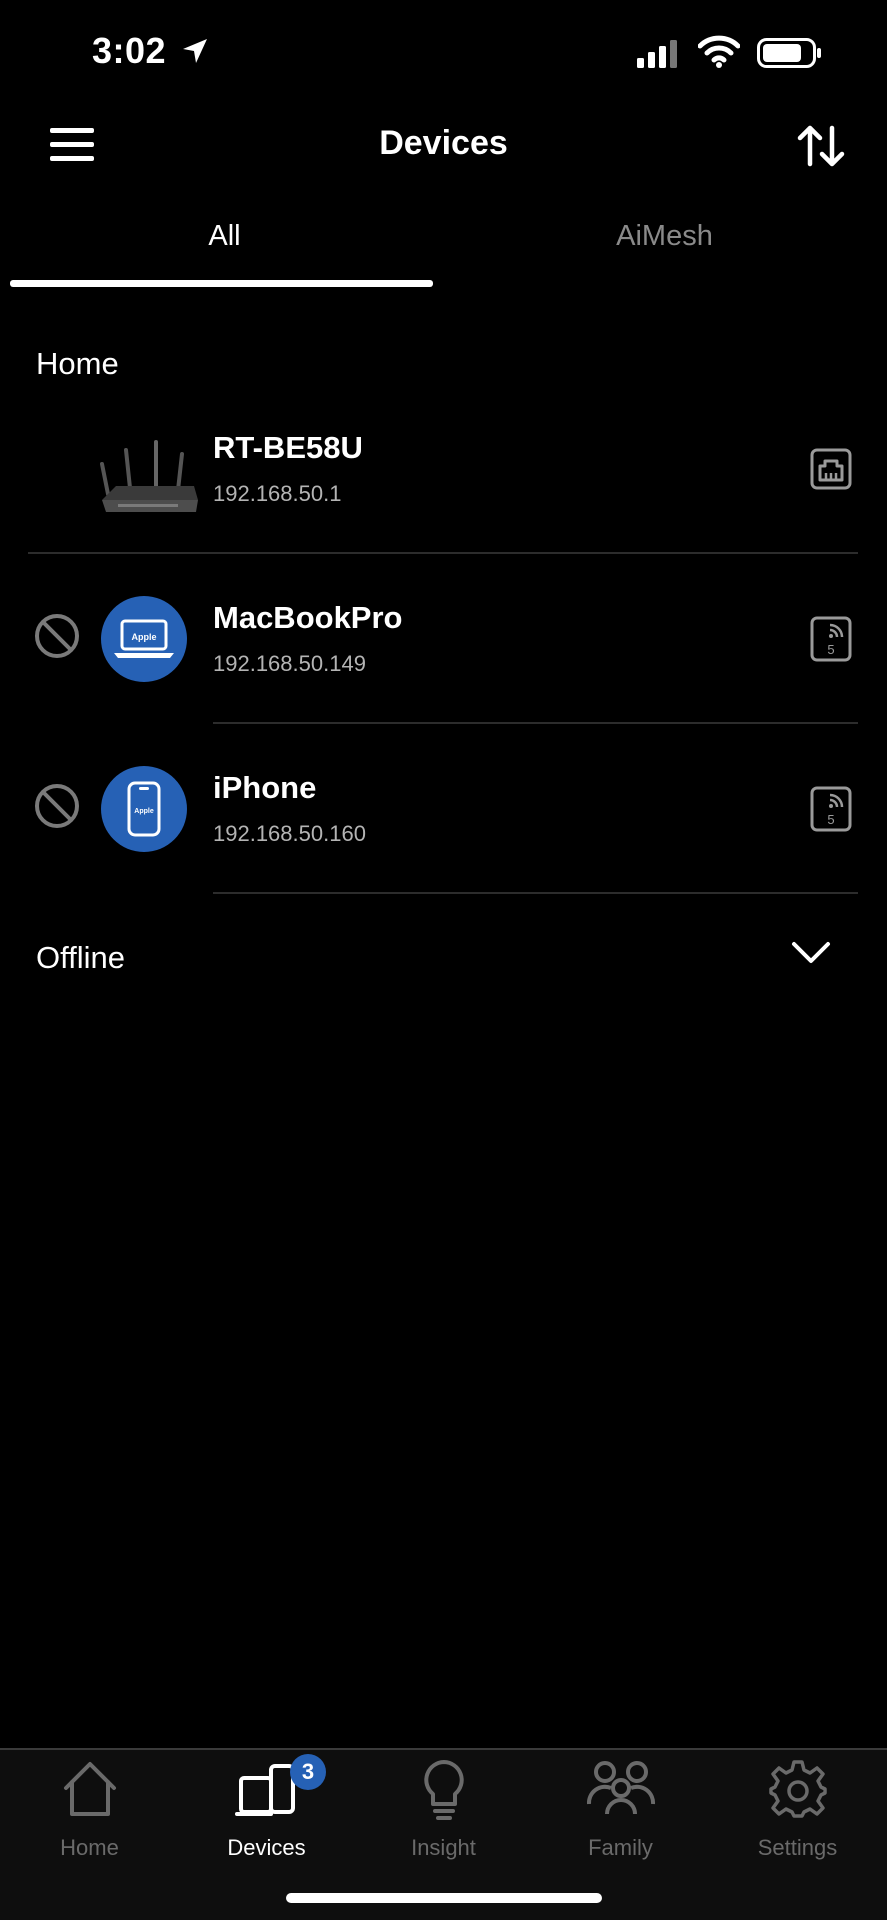 This screenshot has height=1920, width=887. I want to click on laptop-avatar: Apple, so click(144, 639).